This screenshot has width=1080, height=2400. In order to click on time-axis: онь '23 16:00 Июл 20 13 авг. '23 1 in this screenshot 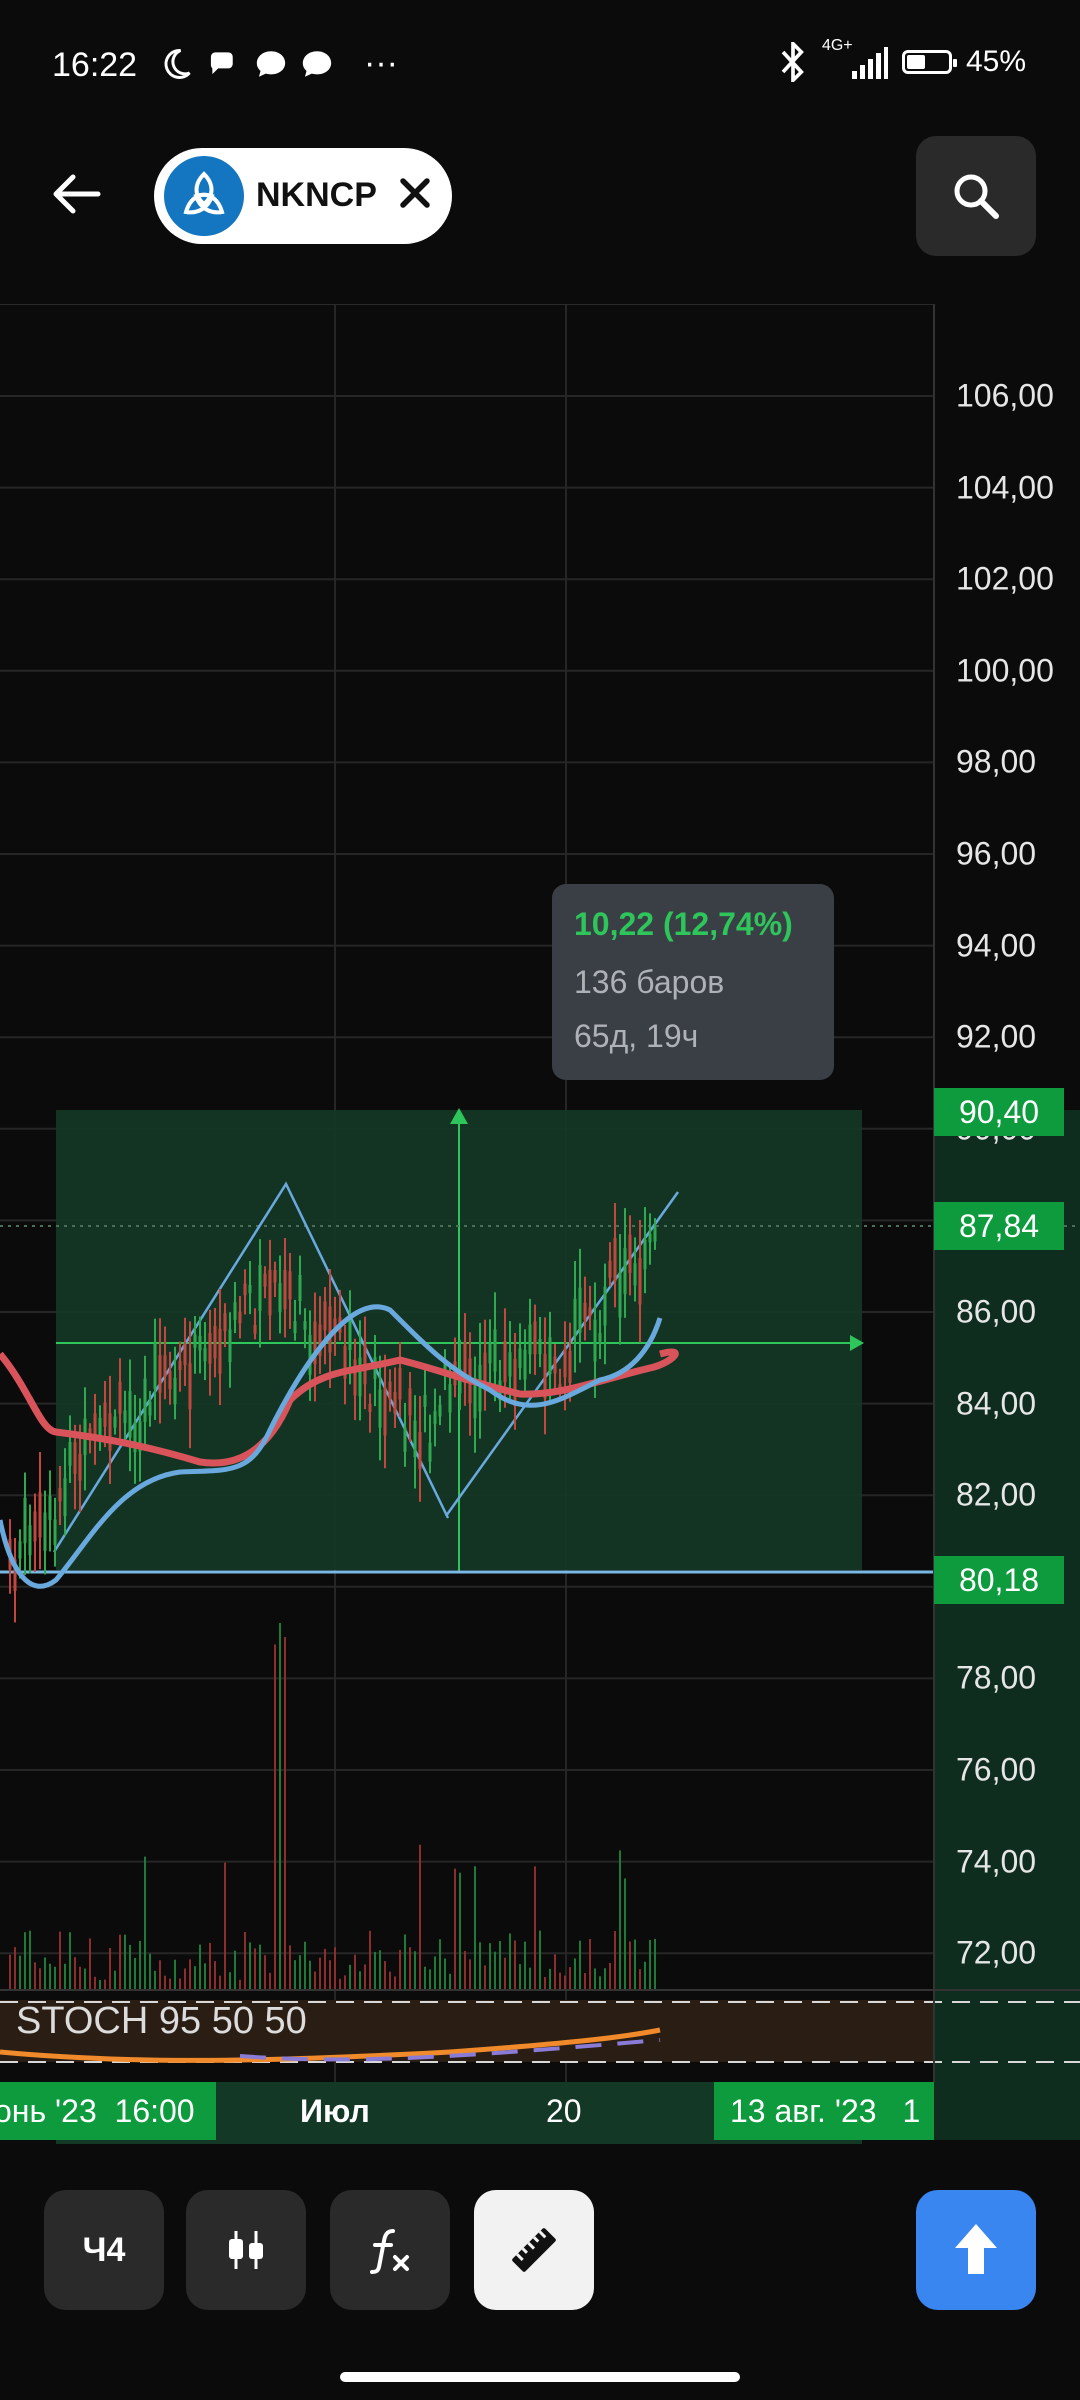, I will do `click(467, 2111)`.